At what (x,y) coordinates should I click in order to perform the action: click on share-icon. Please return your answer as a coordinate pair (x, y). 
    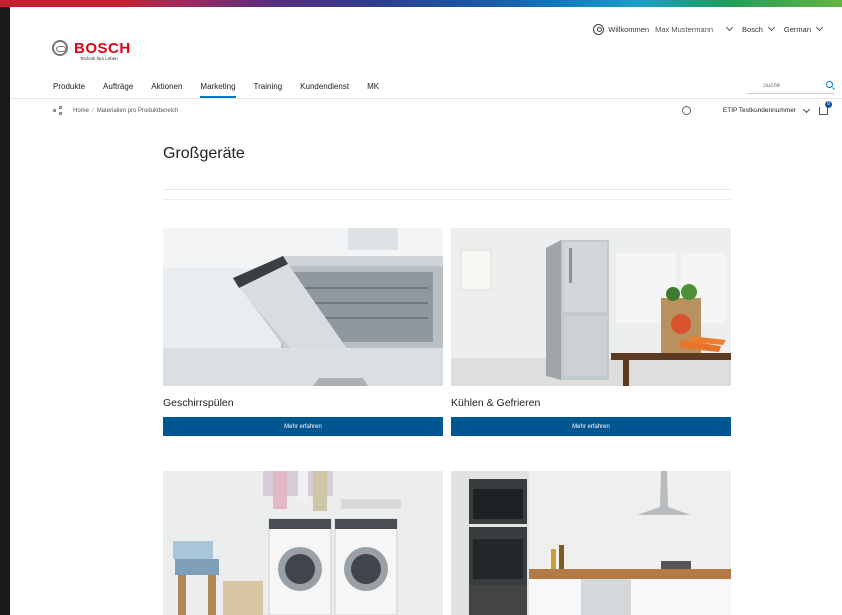
    Looking at the image, I should click on (59, 110).